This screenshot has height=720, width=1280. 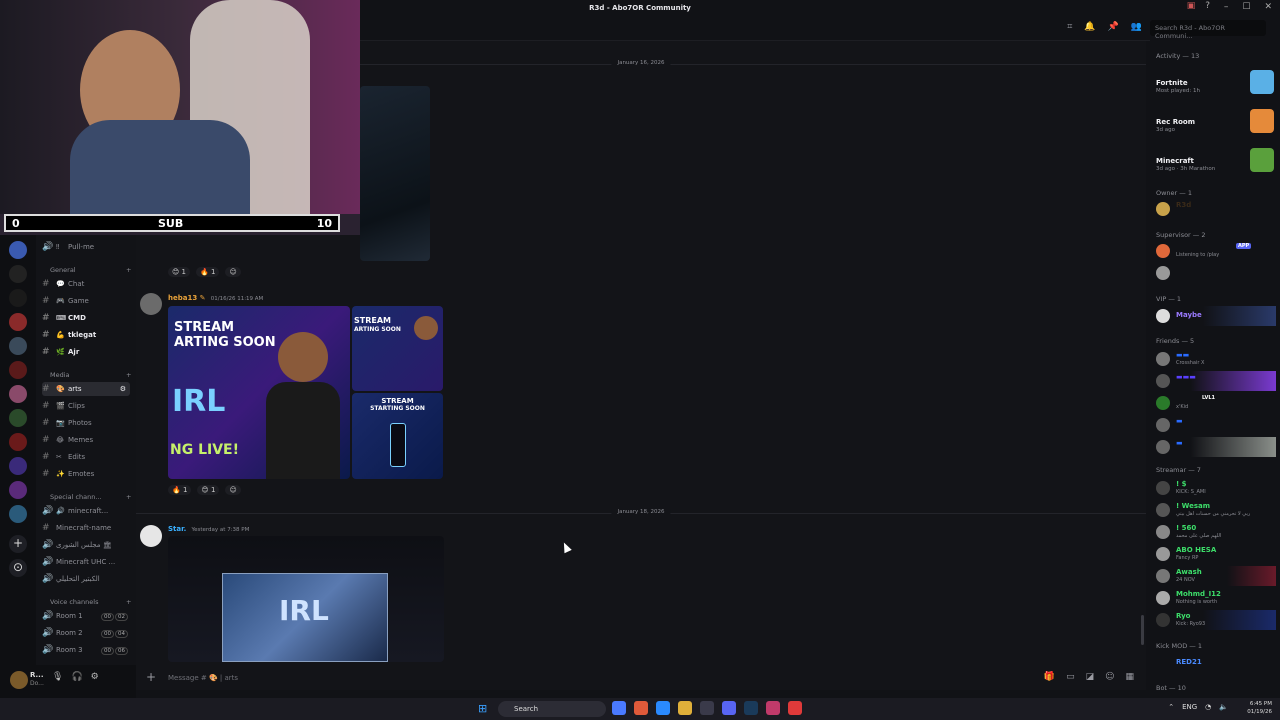 I want to click on voice-room-1: 🔊 Room 1 00 02, so click(x=86, y=616).